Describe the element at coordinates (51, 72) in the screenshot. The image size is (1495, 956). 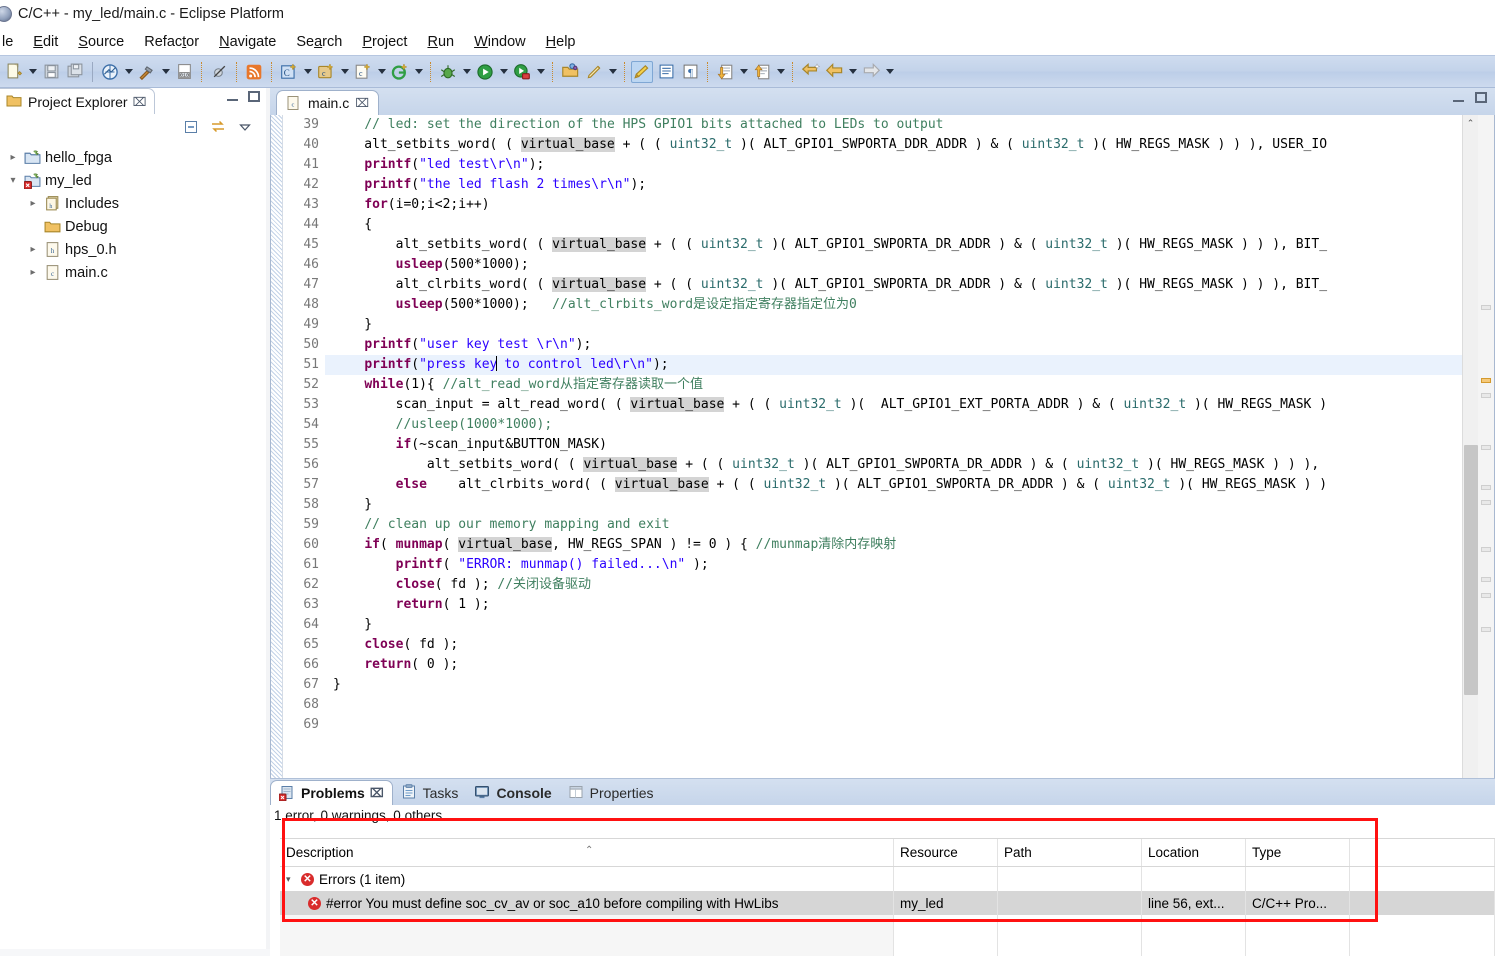
I see `save-icon` at that location.